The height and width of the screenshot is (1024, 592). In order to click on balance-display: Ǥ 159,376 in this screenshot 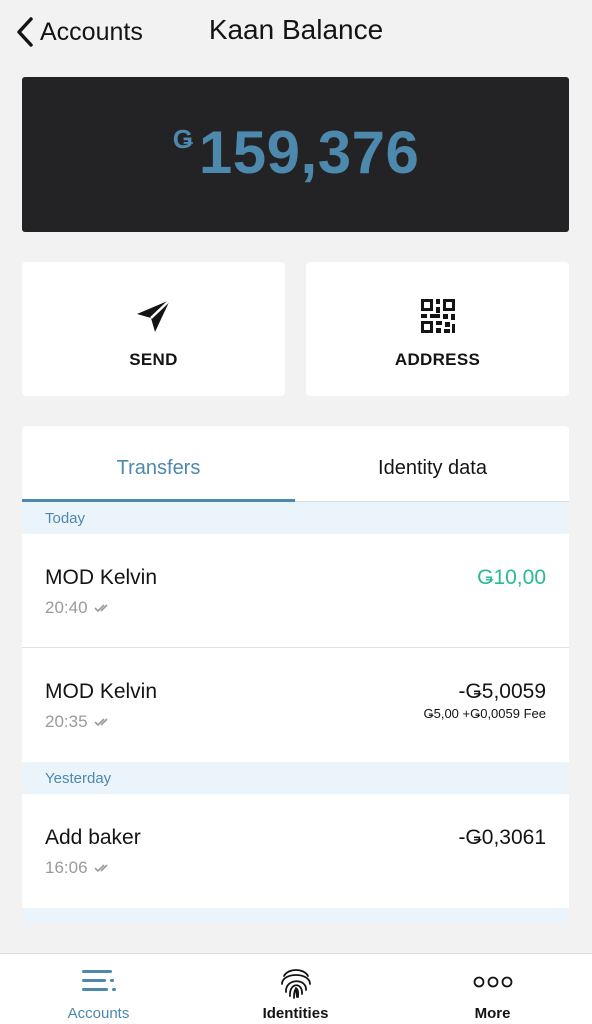, I will do `click(296, 152)`.